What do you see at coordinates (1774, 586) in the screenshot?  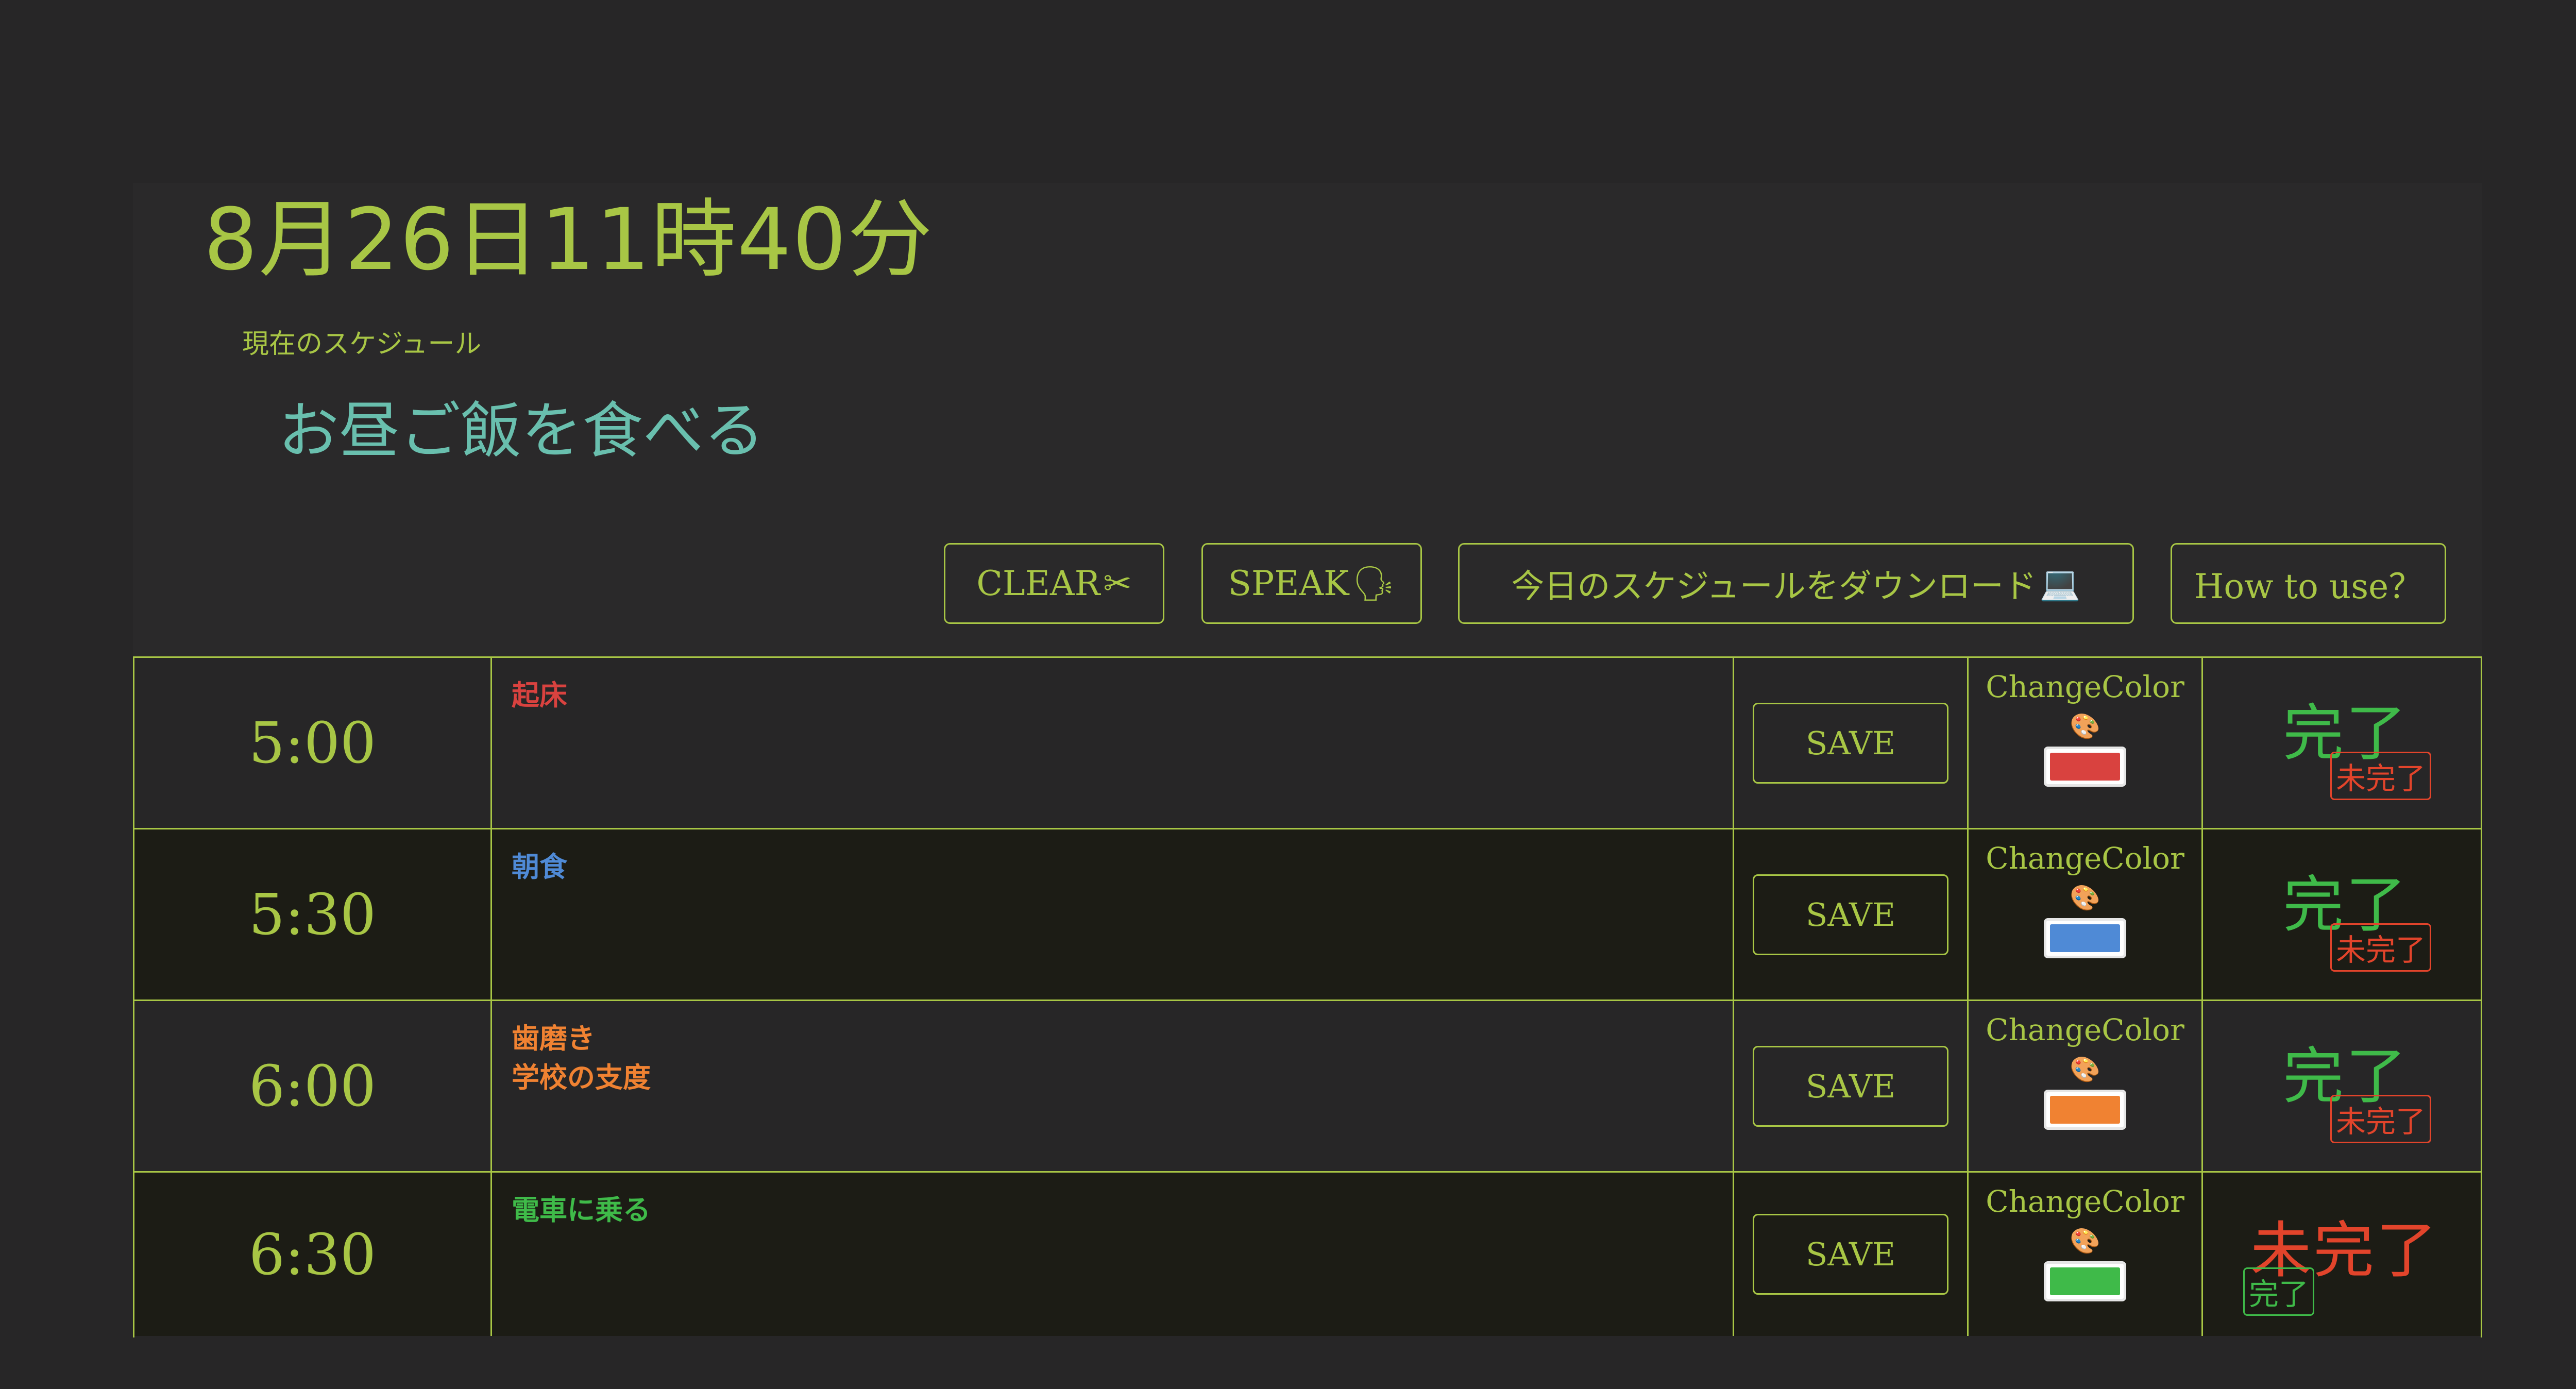 I see `download-button-label: 今日のスケジュールをダウンロード` at bounding box center [1774, 586].